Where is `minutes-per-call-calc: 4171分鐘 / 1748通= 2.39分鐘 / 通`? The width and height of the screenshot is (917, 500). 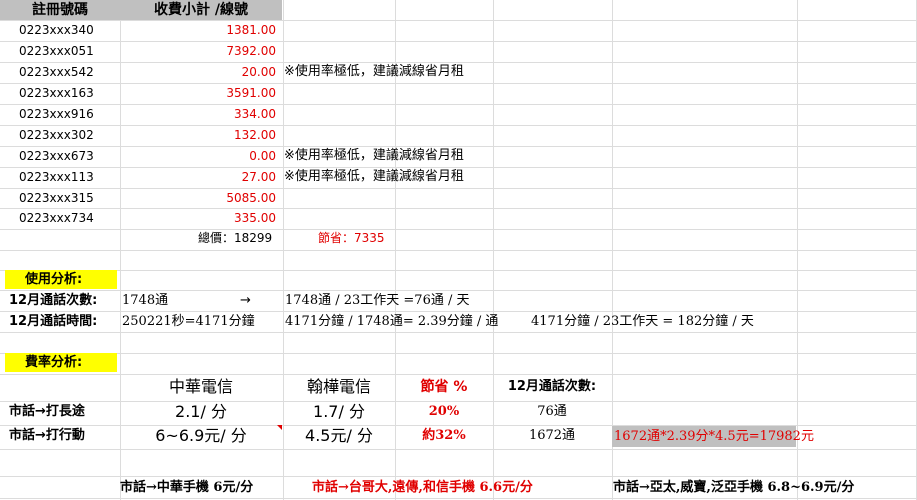
minutes-per-call-calc: 4171分鐘 / 1748通= 2.39分鐘 / 通 is located at coordinates (391, 322).